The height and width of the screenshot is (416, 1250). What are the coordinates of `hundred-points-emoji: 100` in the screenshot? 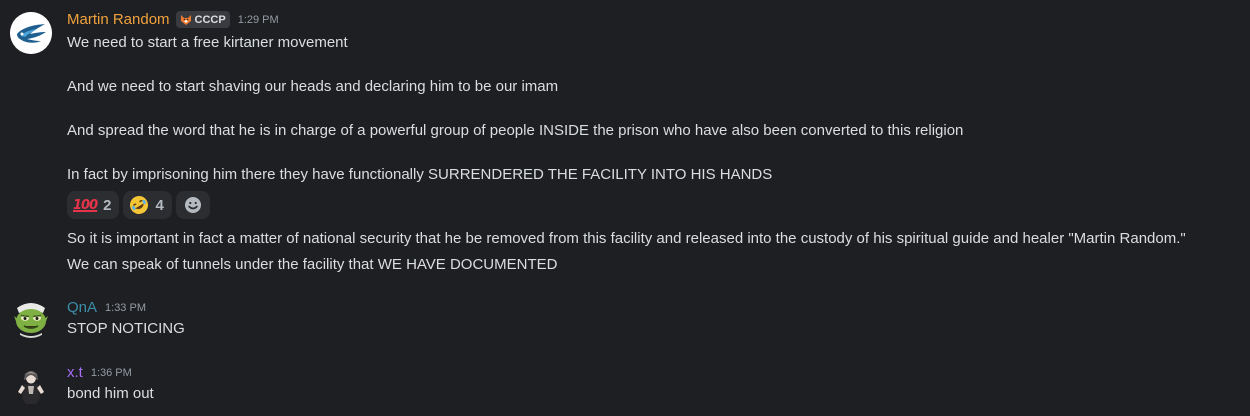 It's located at (85, 205).